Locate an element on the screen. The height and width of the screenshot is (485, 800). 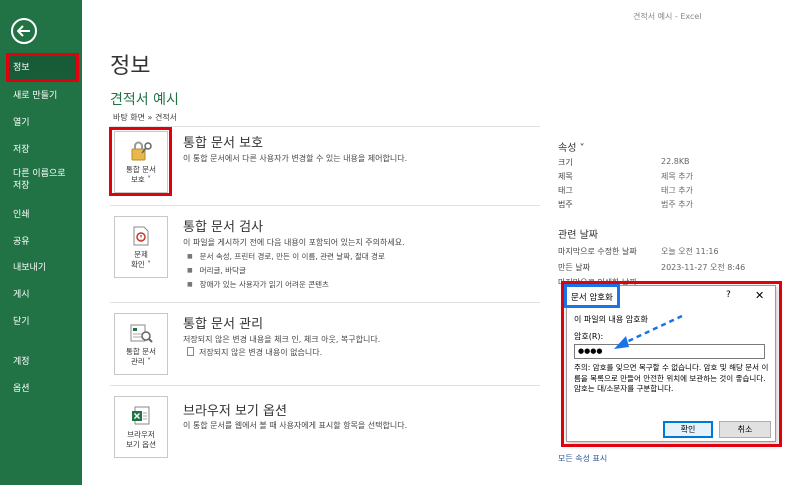
sidebar-item-save-as: 다른 이름으로 저장 is located at coordinates (37, 180).